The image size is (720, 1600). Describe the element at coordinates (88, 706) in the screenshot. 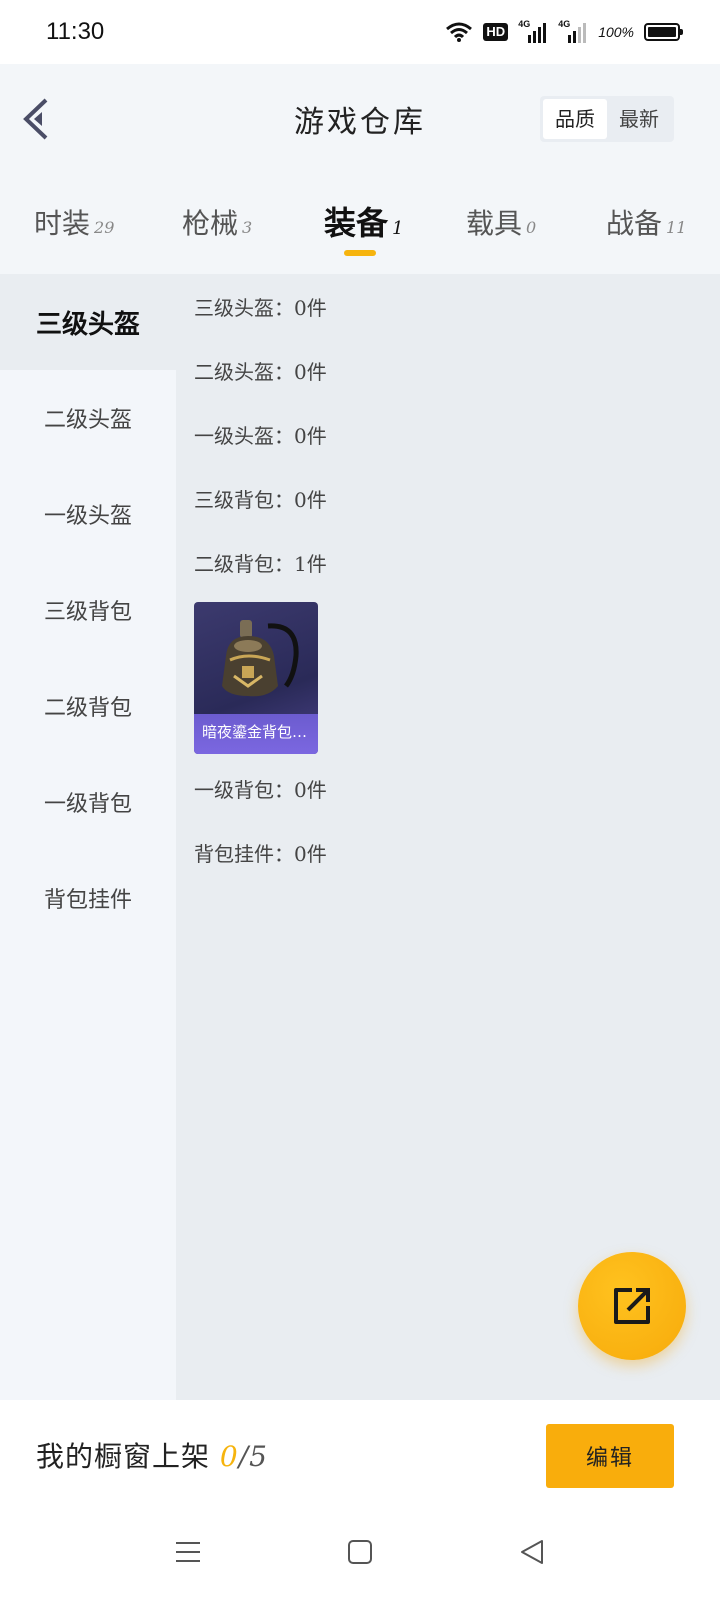

I see `sidebar-item-backpack-lv2: 二级背包` at that location.